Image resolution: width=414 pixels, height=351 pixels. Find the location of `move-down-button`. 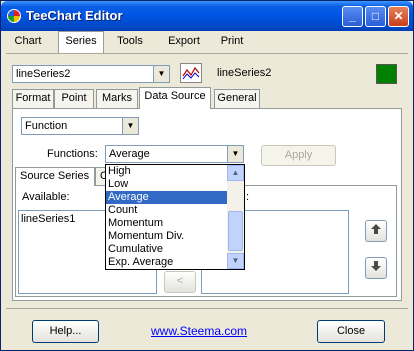

move-down-button is located at coordinates (376, 268).